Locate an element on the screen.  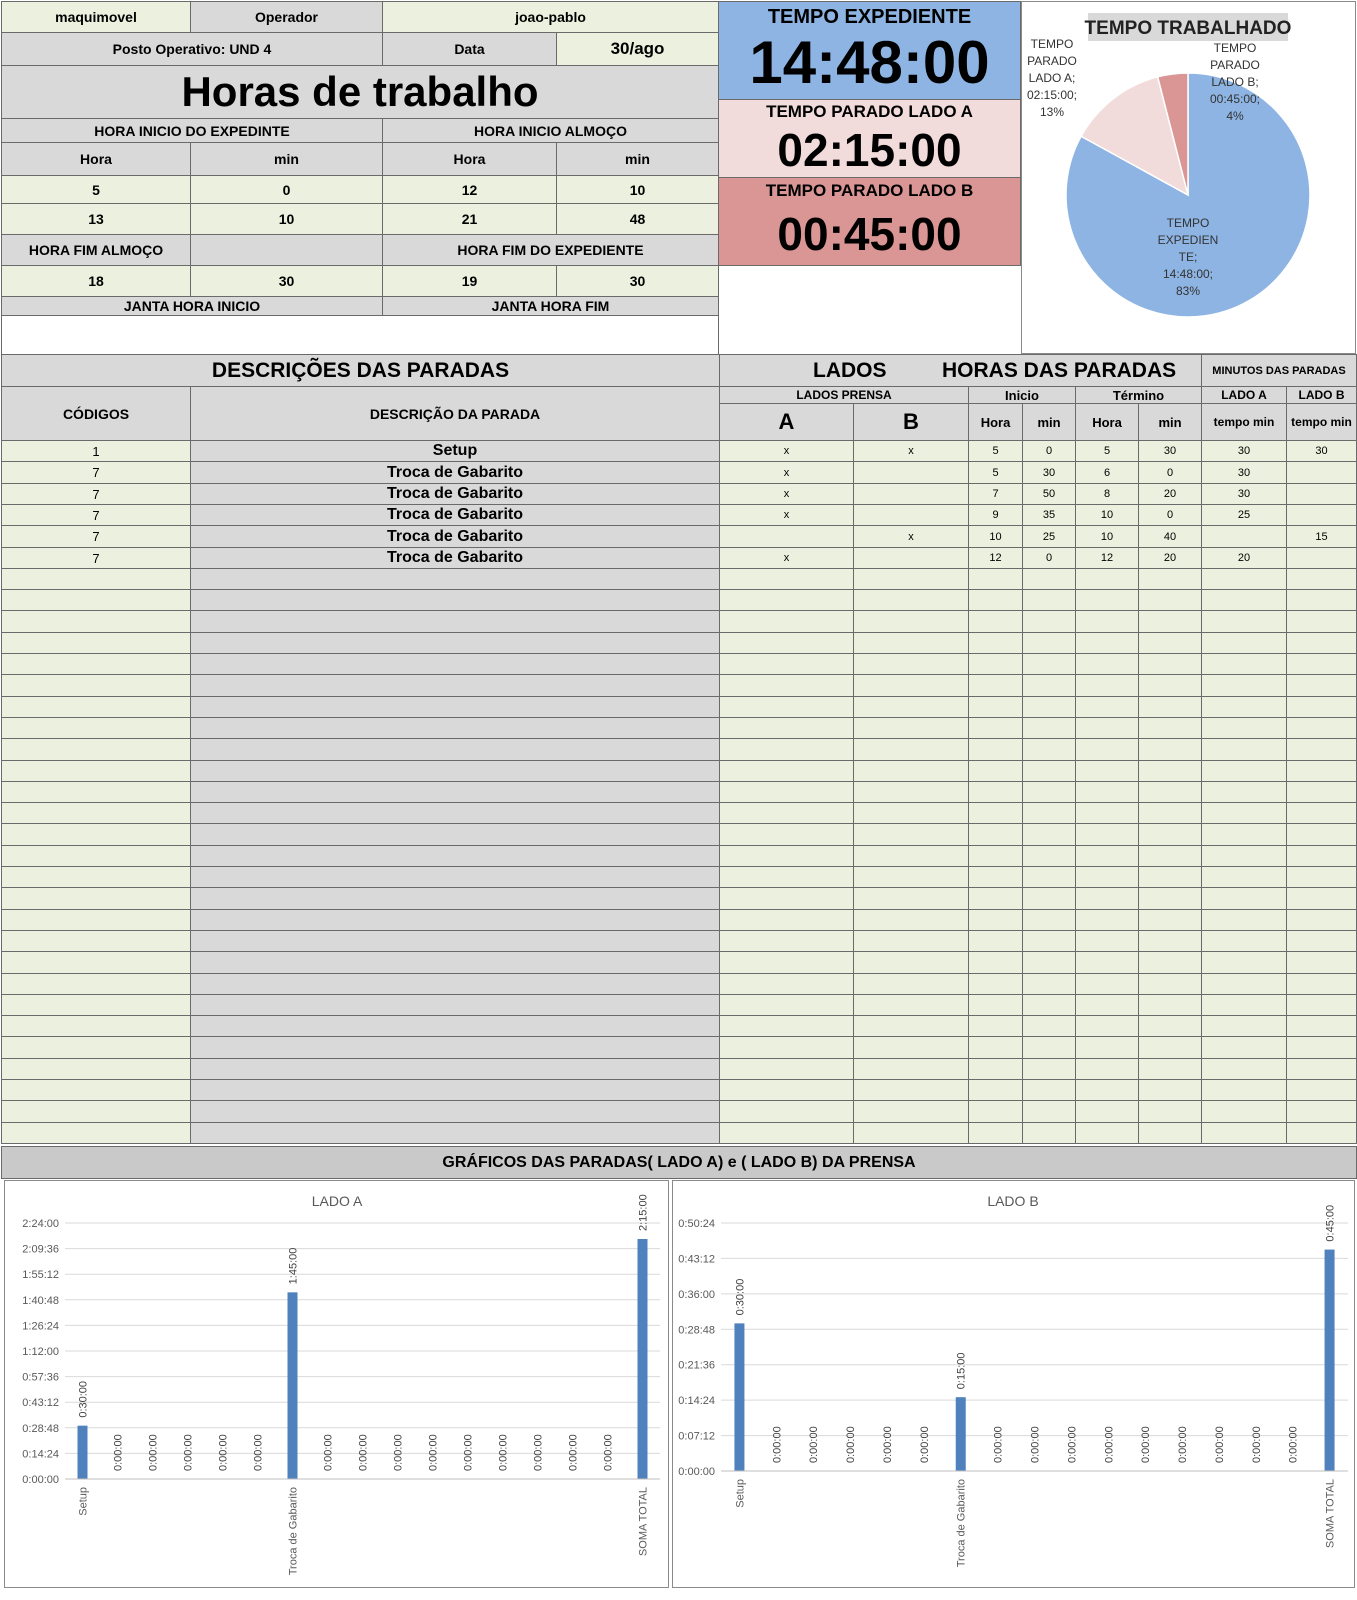
table-cell: Setup is located at coordinates (455, 451).